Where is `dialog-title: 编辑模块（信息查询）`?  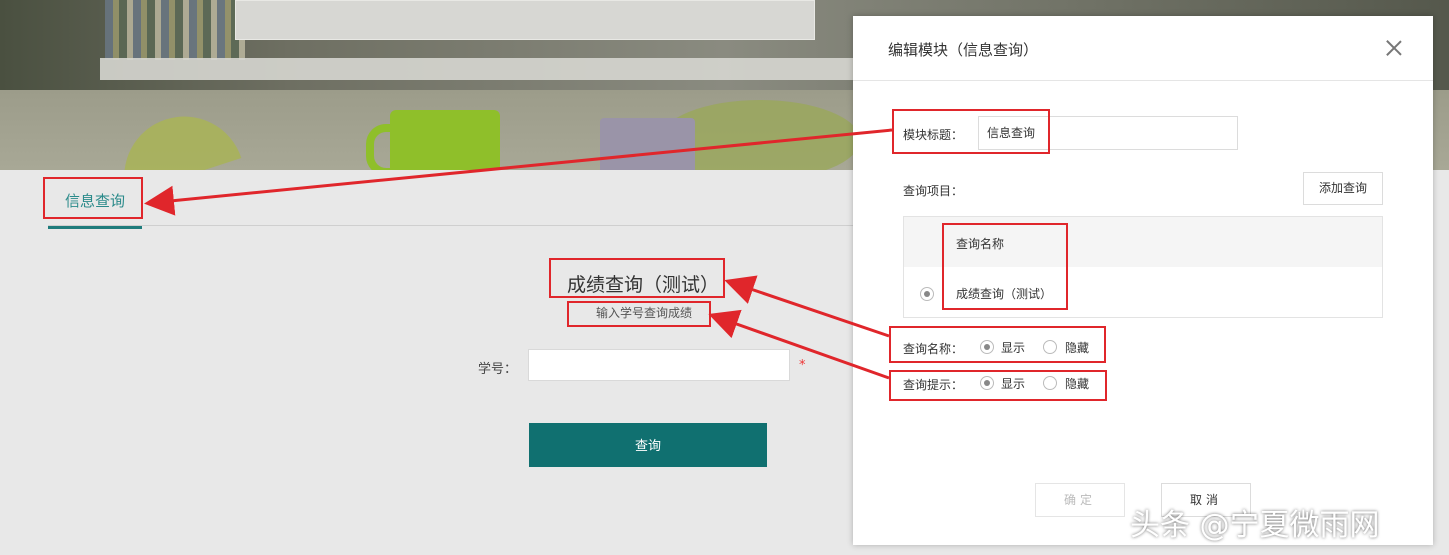 dialog-title: 编辑模块（信息查询） is located at coordinates (963, 50).